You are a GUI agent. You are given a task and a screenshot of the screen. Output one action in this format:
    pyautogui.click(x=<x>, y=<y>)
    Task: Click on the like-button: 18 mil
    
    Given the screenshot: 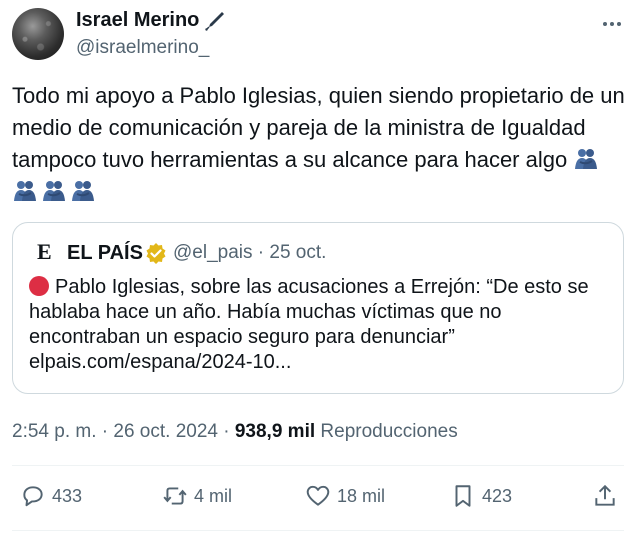 What is the action you would take?
    pyautogui.click(x=345, y=496)
    